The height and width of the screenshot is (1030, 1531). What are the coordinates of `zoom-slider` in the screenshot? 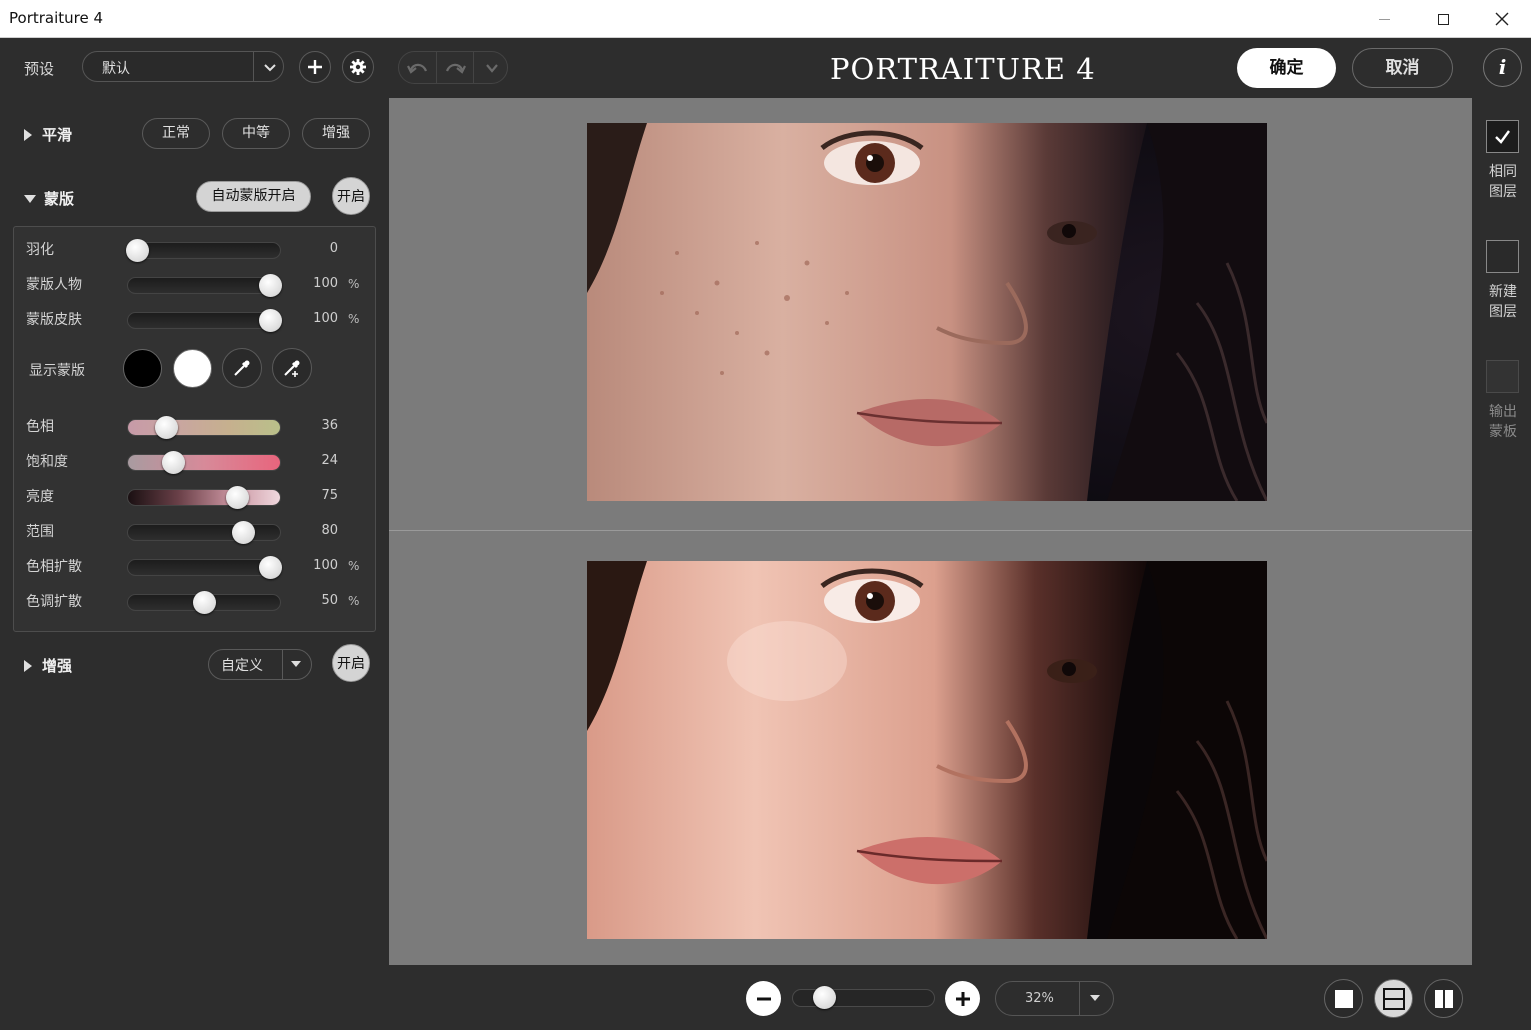 It's located at (863, 997).